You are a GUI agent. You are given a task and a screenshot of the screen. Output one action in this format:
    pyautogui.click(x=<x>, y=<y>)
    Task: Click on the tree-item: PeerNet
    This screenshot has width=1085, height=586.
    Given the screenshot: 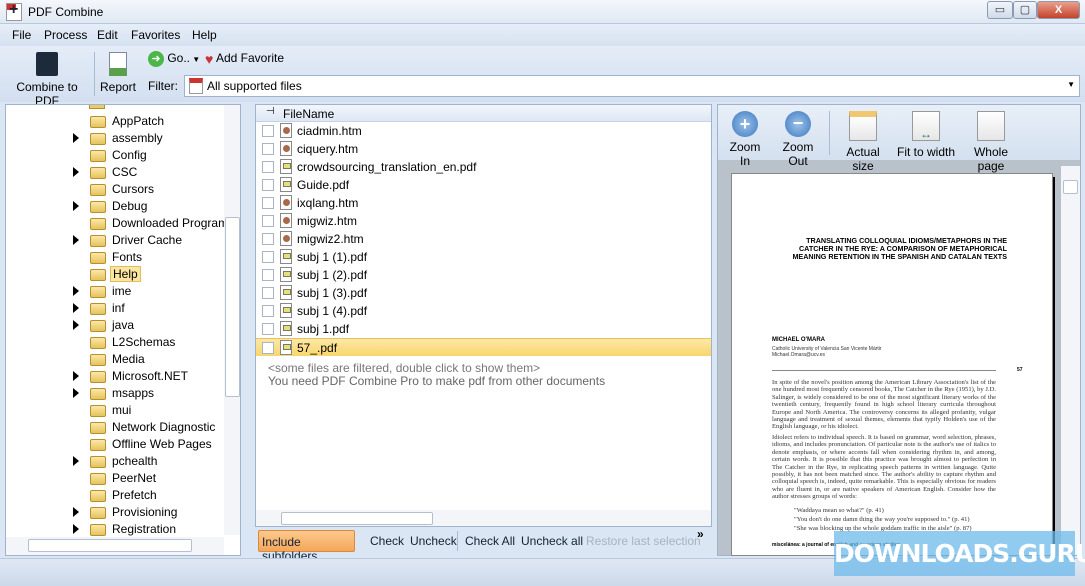 What is the action you would take?
    pyautogui.click(x=116, y=478)
    